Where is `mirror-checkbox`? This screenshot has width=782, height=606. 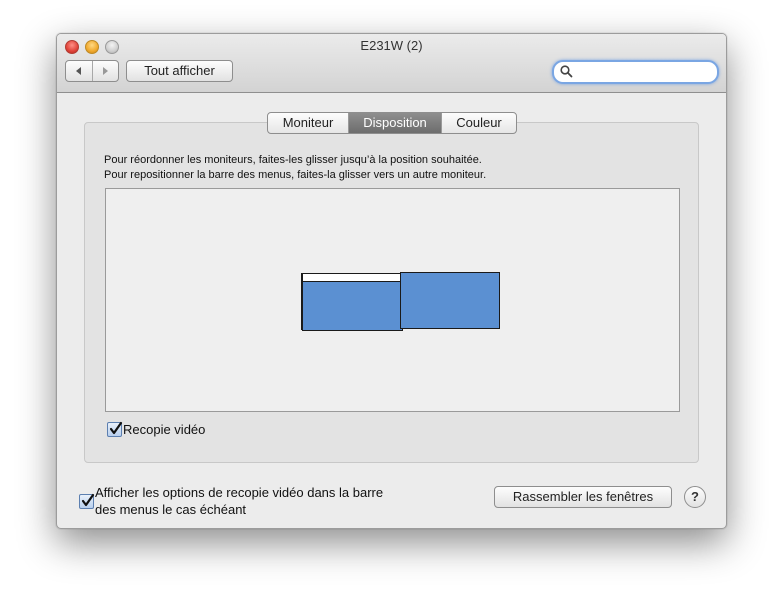
mirror-checkbox is located at coordinates (115, 429).